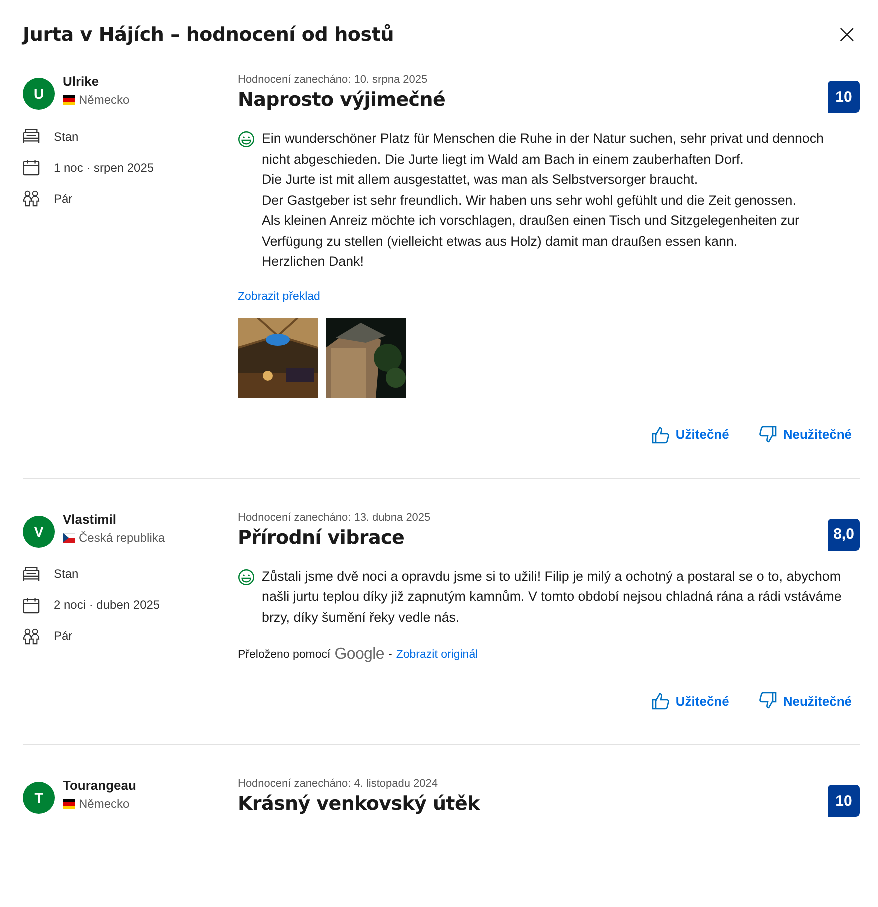  Describe the element at coordinates (90, 519) in the screenshot. I see `reviewer-name: Vlastimil` at that location.